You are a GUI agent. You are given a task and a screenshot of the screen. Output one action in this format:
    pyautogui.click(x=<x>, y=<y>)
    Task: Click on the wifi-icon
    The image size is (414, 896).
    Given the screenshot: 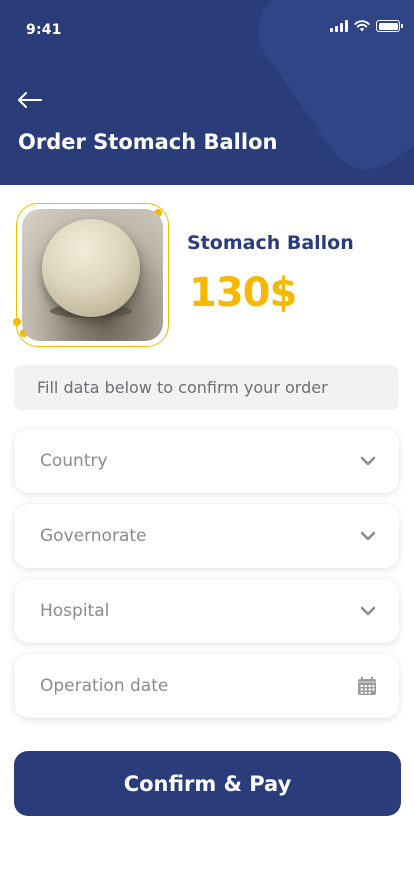 What is the action you would take?
    pyautogui.click(x=362, y=26)
    